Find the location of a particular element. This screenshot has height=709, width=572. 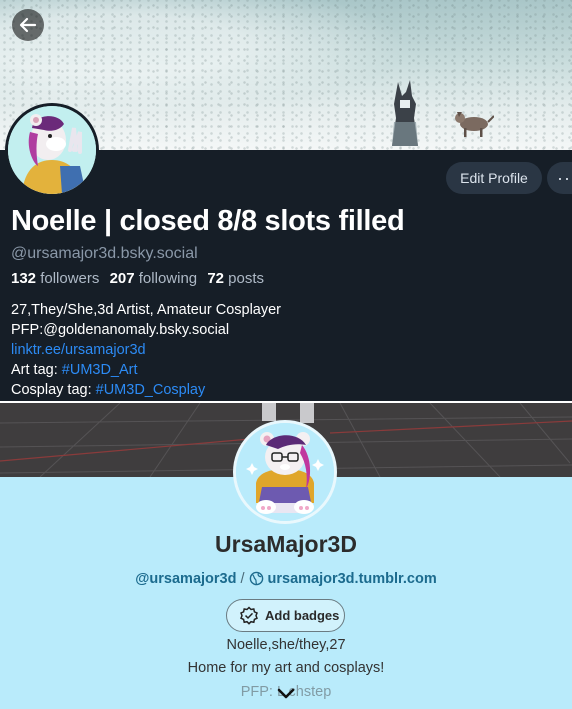

blog-links: @ursamajor3d / ursamajor3d.tumblr.com is located at coordinates (286, 579).